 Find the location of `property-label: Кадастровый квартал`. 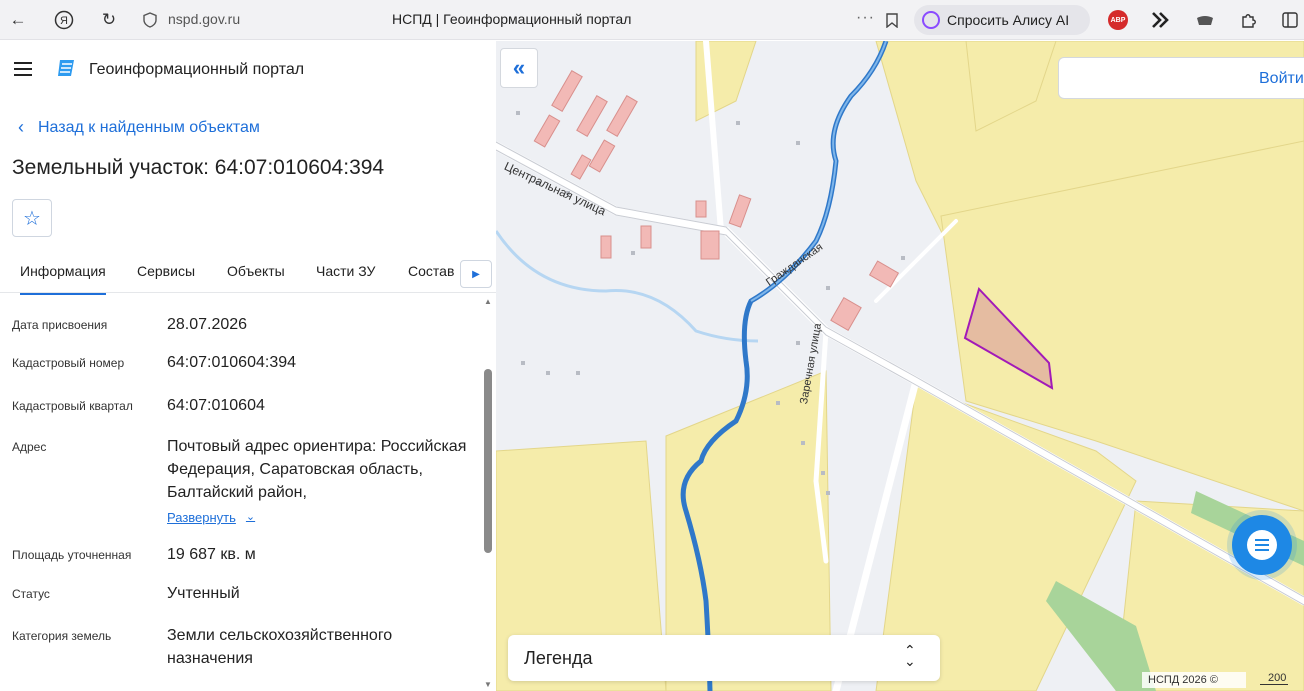

property-label: Кадастровый квартал is located at coordinates (72, 406).